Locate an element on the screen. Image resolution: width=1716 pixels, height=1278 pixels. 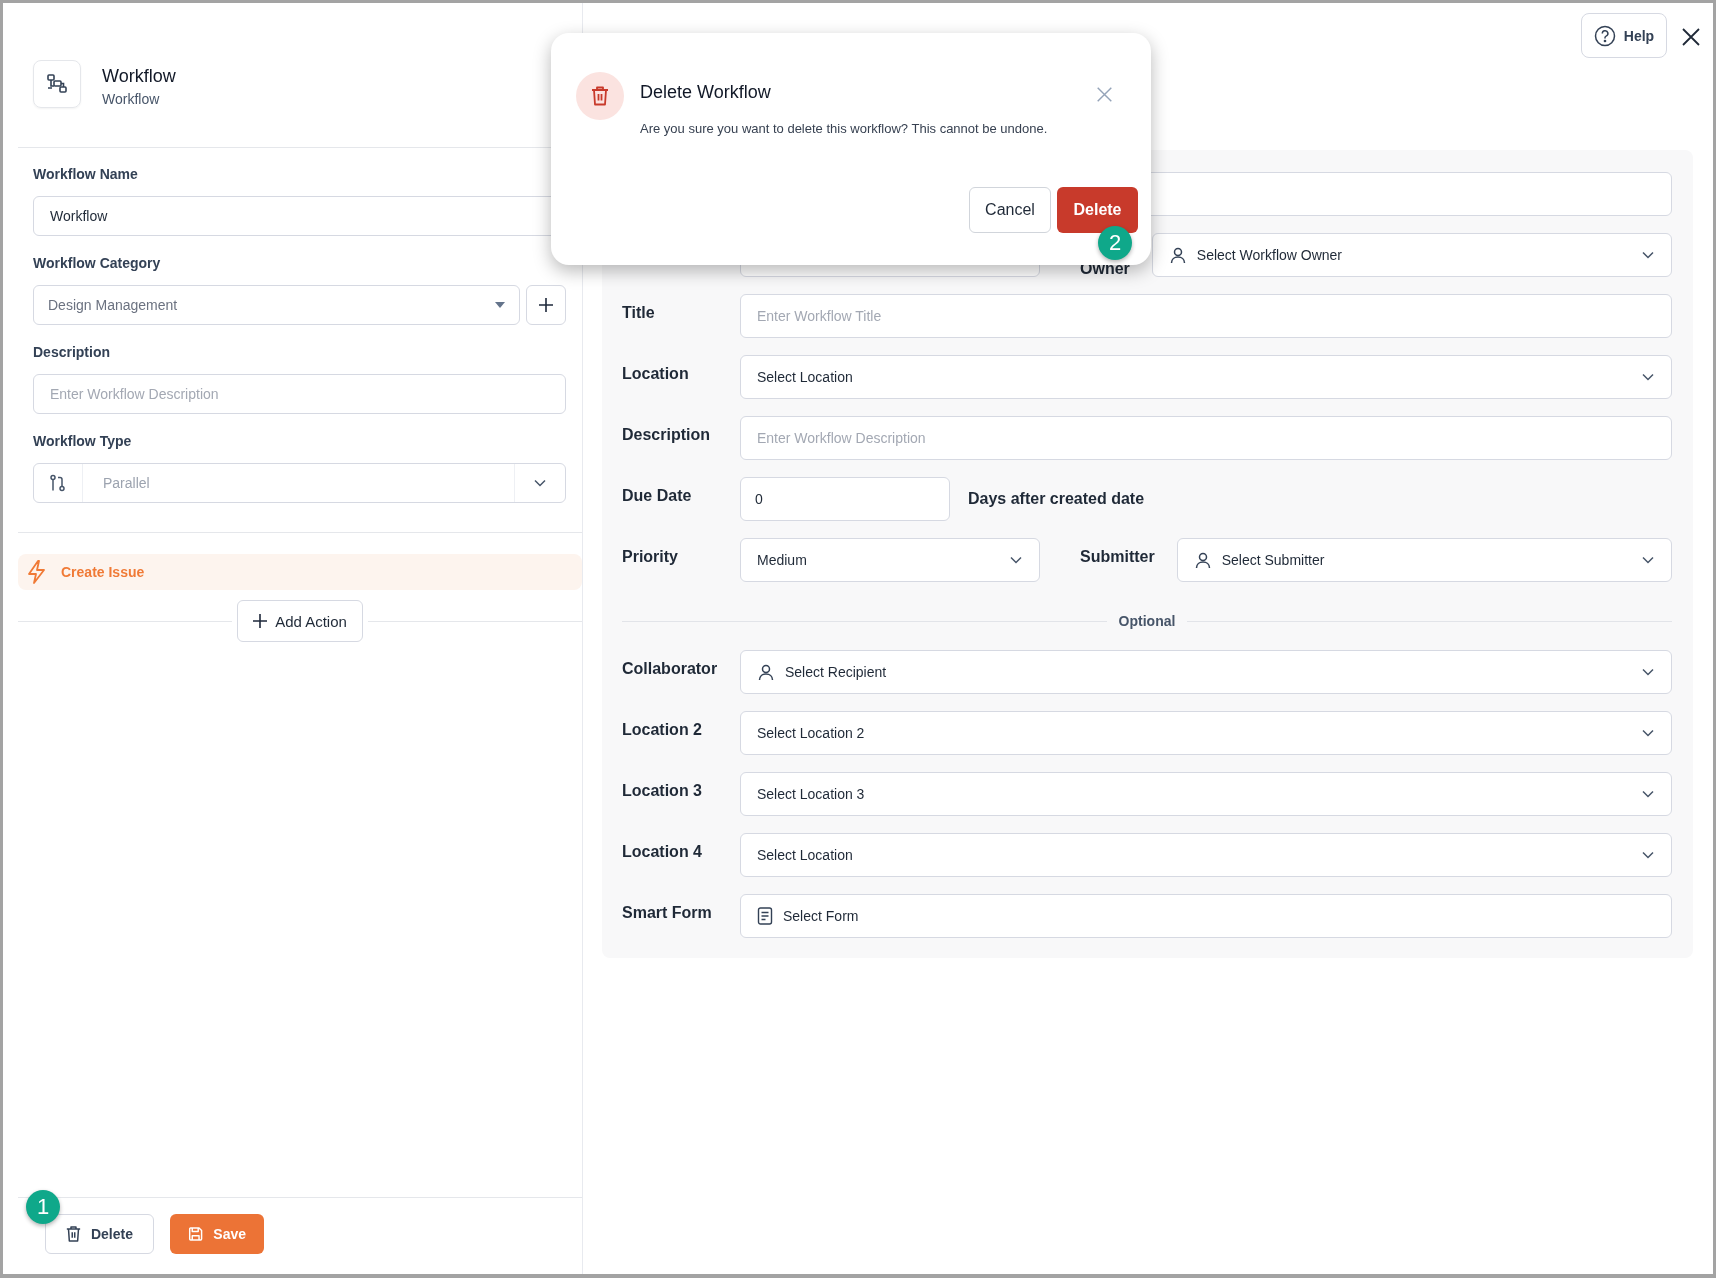
step-marker: 1 is located at coordinates (43, 1207).